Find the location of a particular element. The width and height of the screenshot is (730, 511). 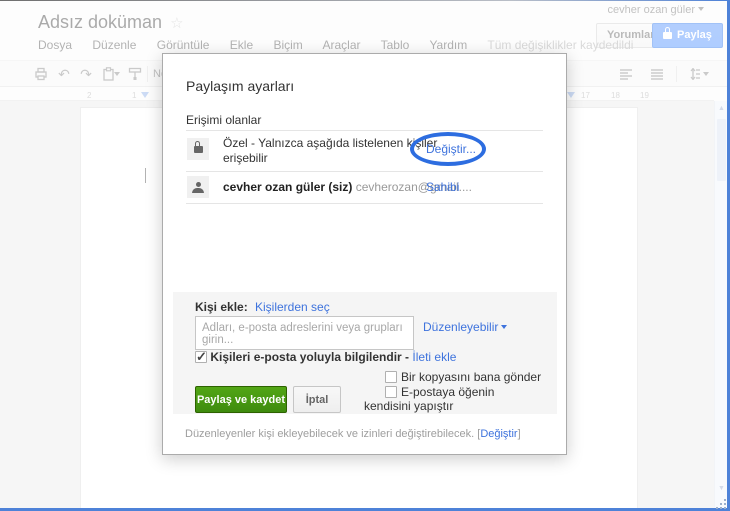

share-save-button: Paylaş ve kaydet is located at coordinates (241, 399).